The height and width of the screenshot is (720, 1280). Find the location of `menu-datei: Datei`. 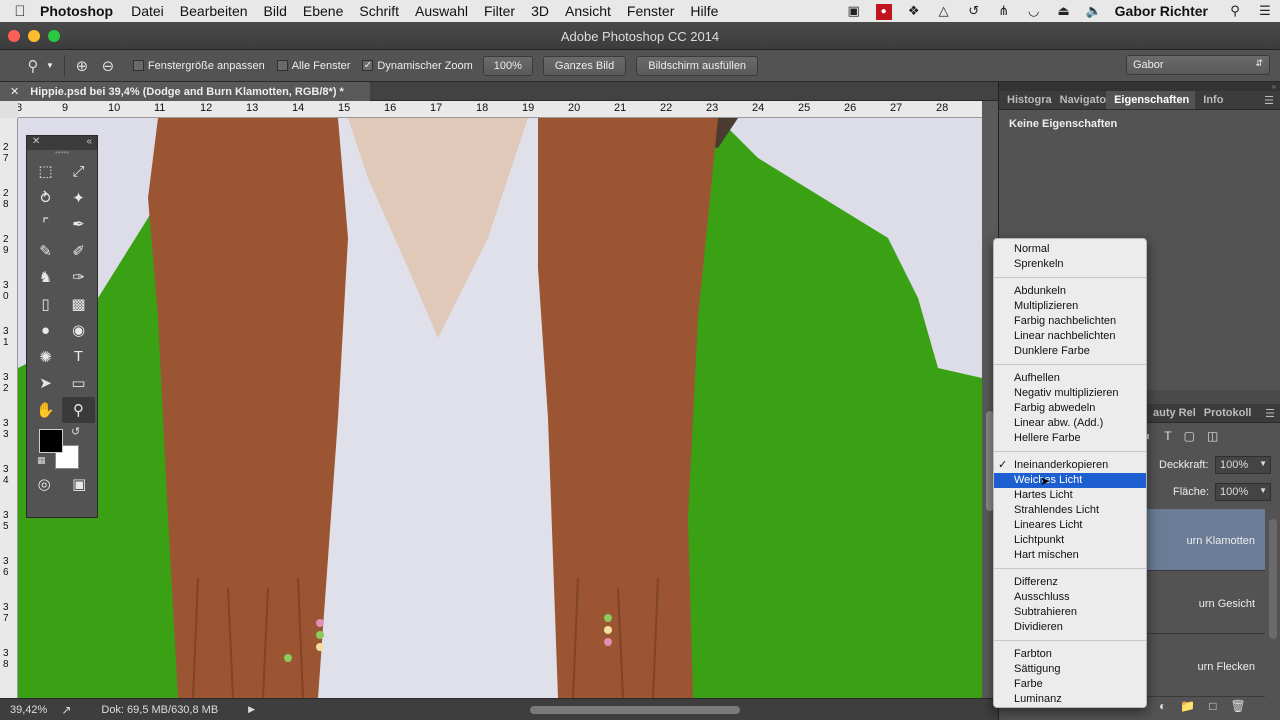

menu-datei: Datei is located at coordinates (147, 11).